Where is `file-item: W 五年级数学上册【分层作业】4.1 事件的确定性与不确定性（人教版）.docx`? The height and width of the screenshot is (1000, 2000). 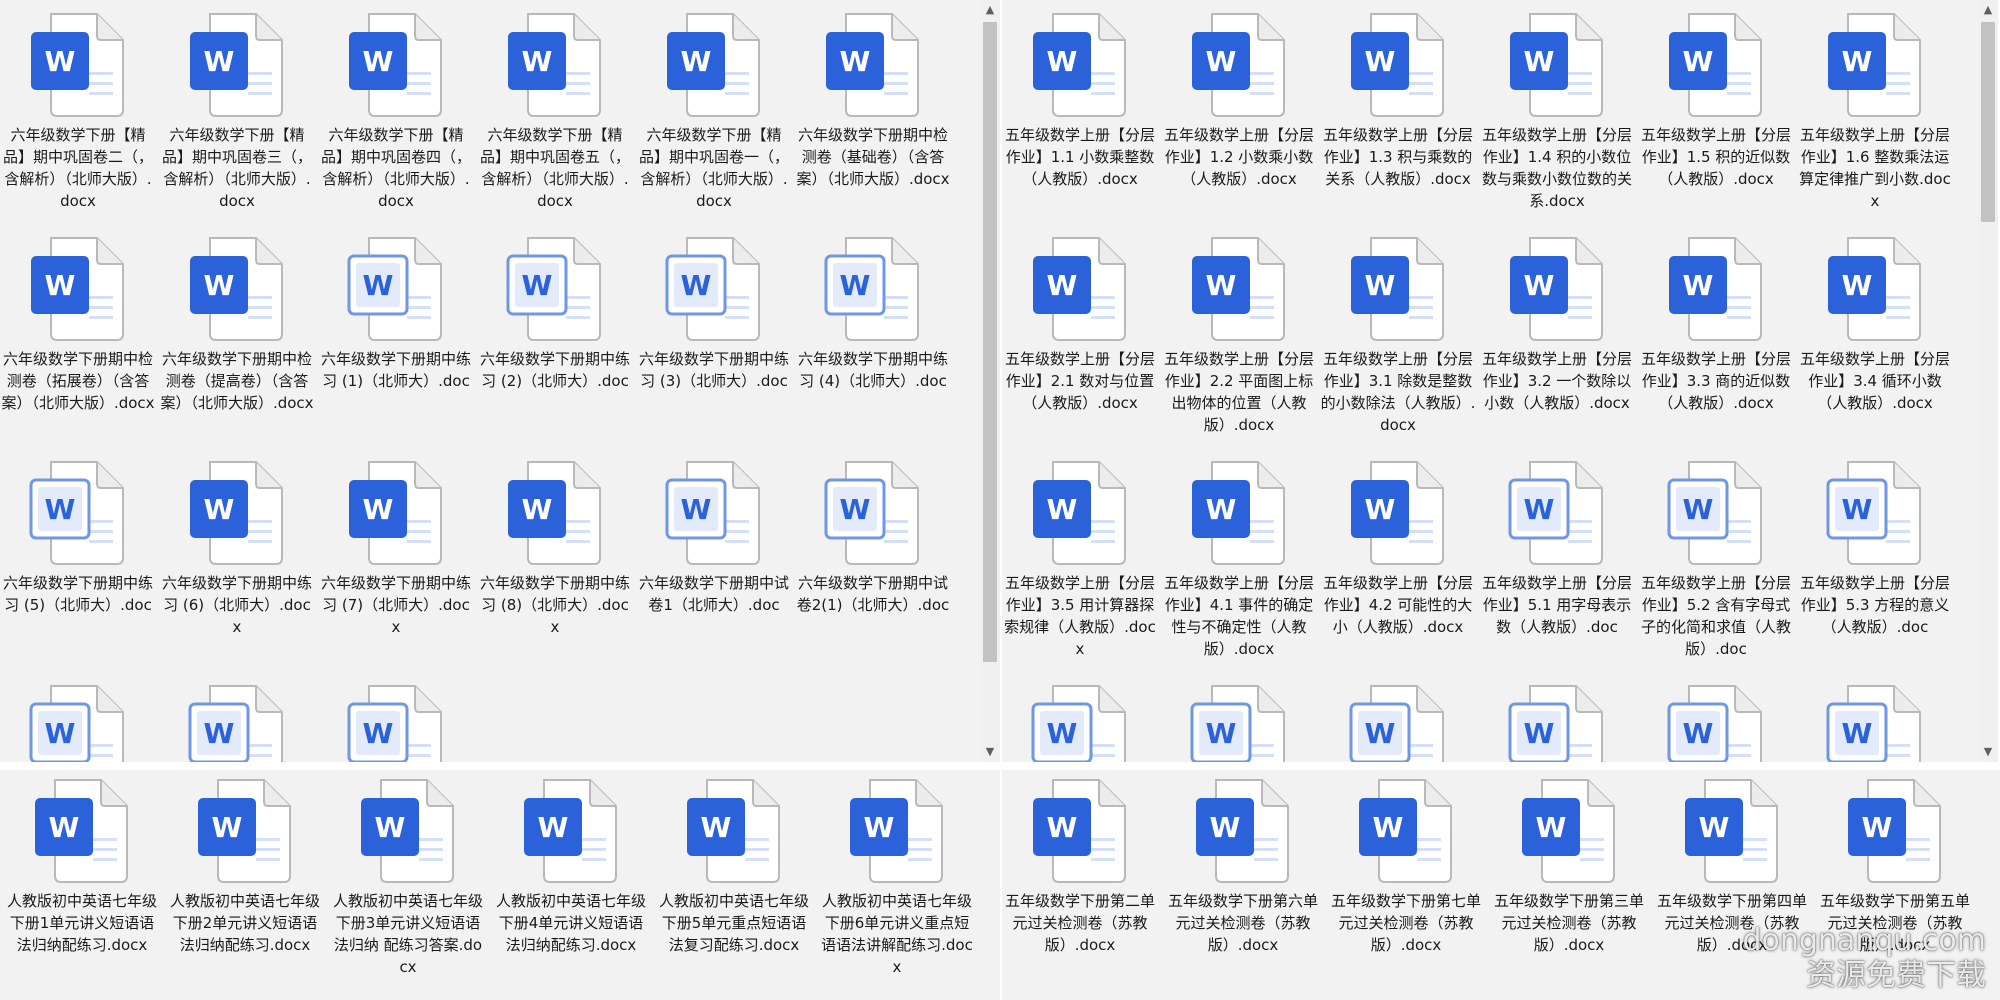 file-item: W 五年级数学上册【分层作业】4.1 事件的确定性与不确定性（人教版）.docx is located at coordinates (1239, 560).